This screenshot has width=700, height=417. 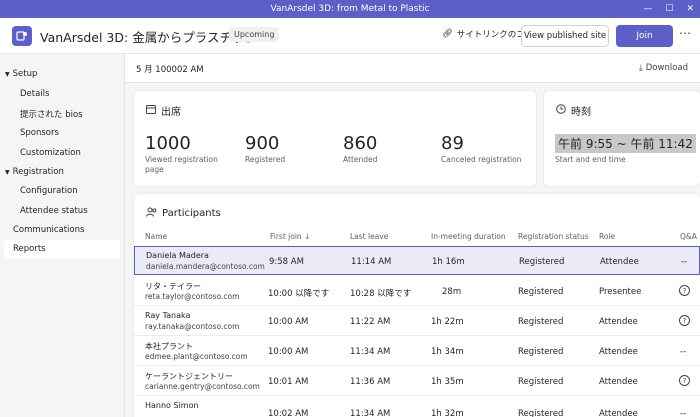 I want to click on maximize-icon: ☐, so click(x=669, y=9).